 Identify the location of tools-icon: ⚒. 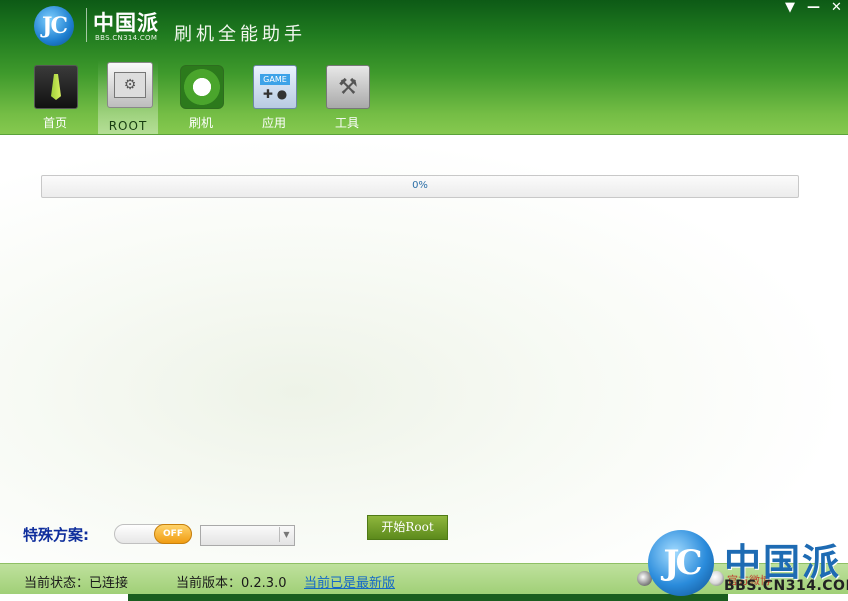
(348, 87).